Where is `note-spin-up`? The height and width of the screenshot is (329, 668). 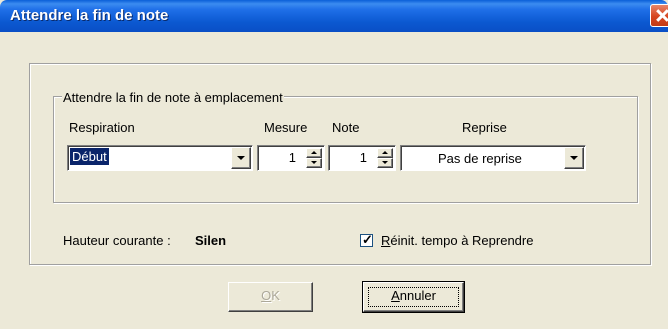 note-spin-up is located at coordinates (385, 153).